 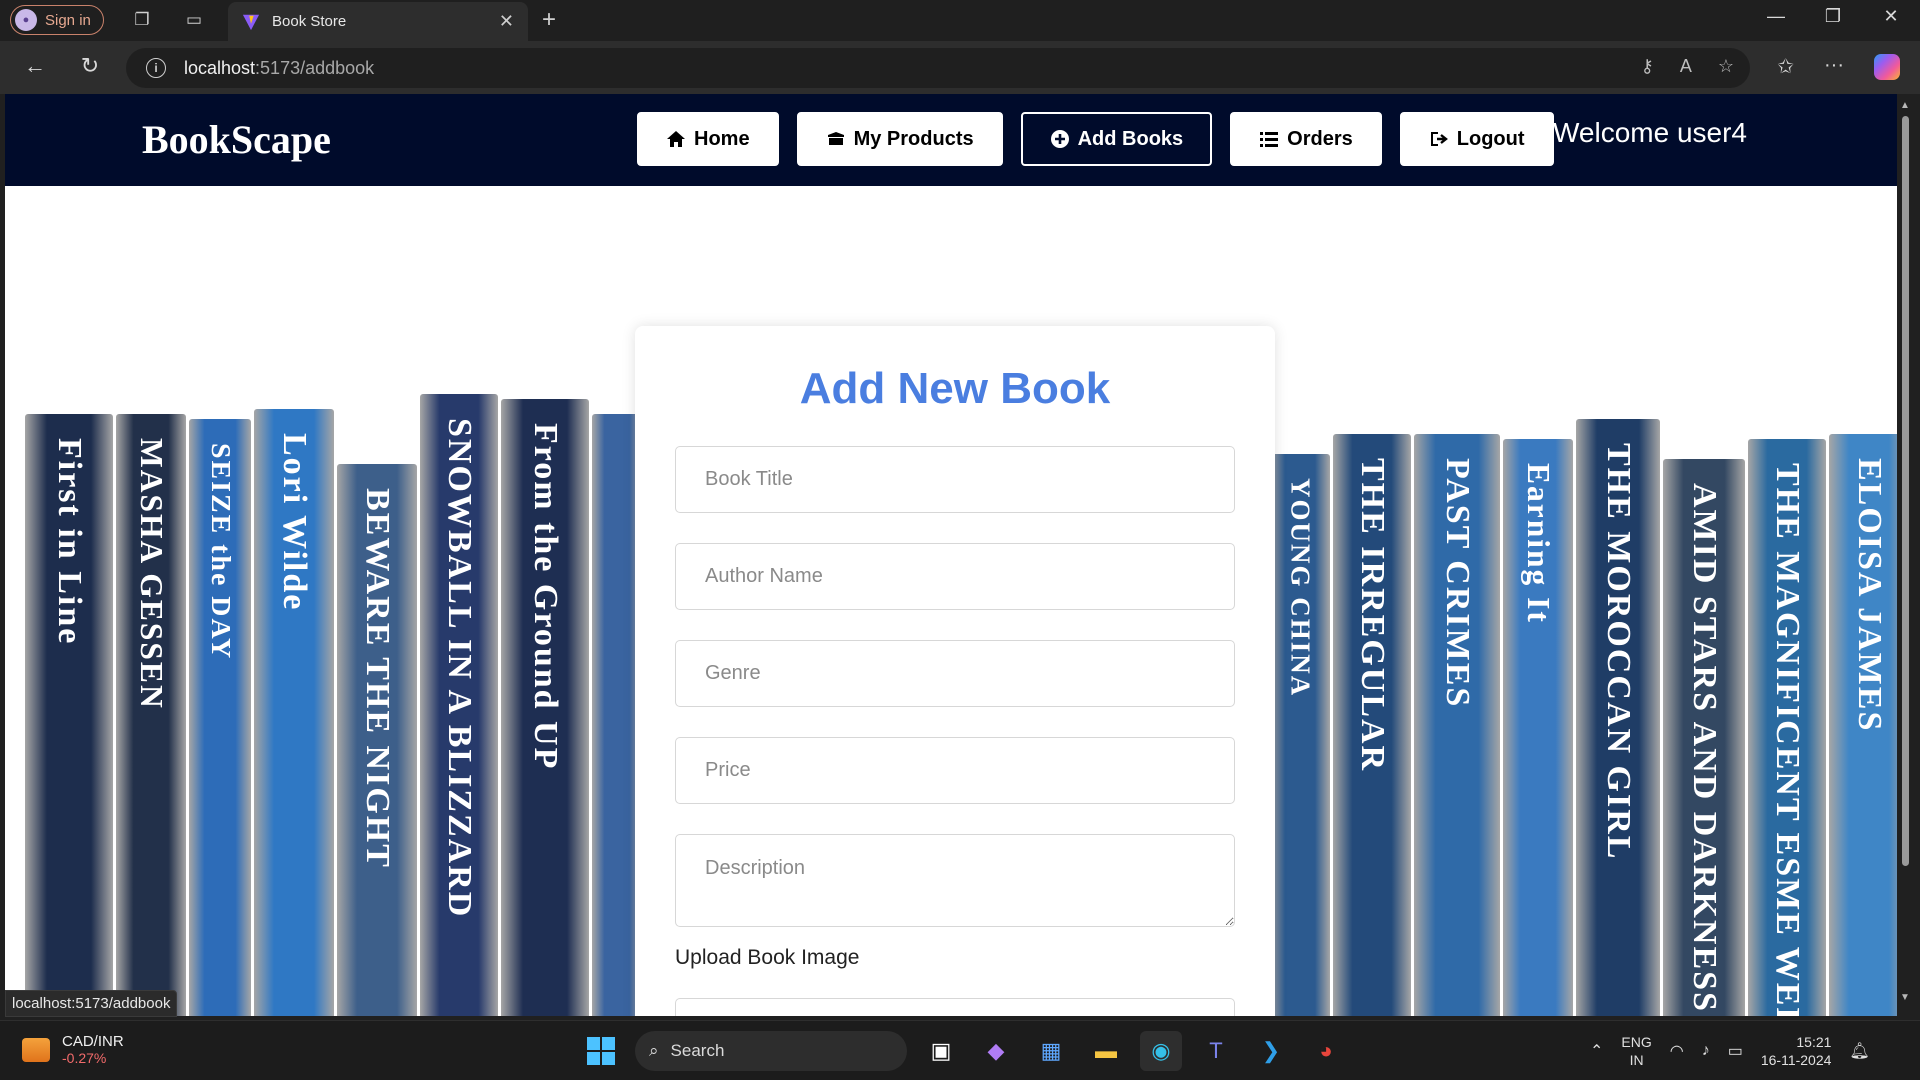 I want to click on key-icon: ⚷, so click(x=1647, y=66).